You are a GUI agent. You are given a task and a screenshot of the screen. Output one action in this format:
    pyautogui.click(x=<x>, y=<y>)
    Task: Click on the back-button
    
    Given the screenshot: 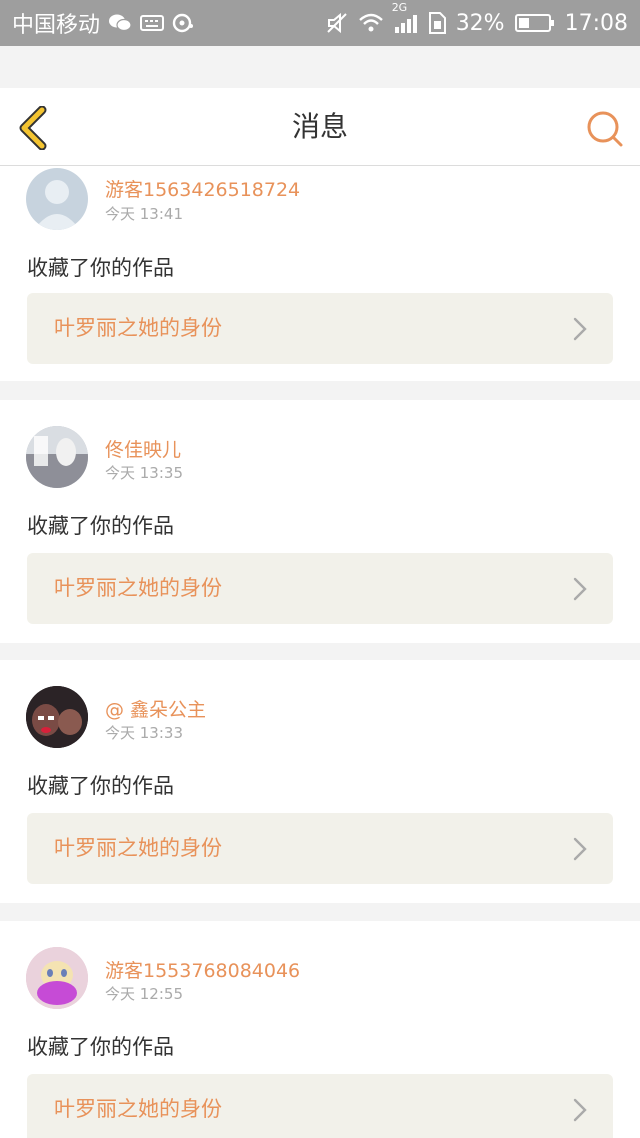 What is the action you would take?
    pyautogui.click(x=34, y=128)
    